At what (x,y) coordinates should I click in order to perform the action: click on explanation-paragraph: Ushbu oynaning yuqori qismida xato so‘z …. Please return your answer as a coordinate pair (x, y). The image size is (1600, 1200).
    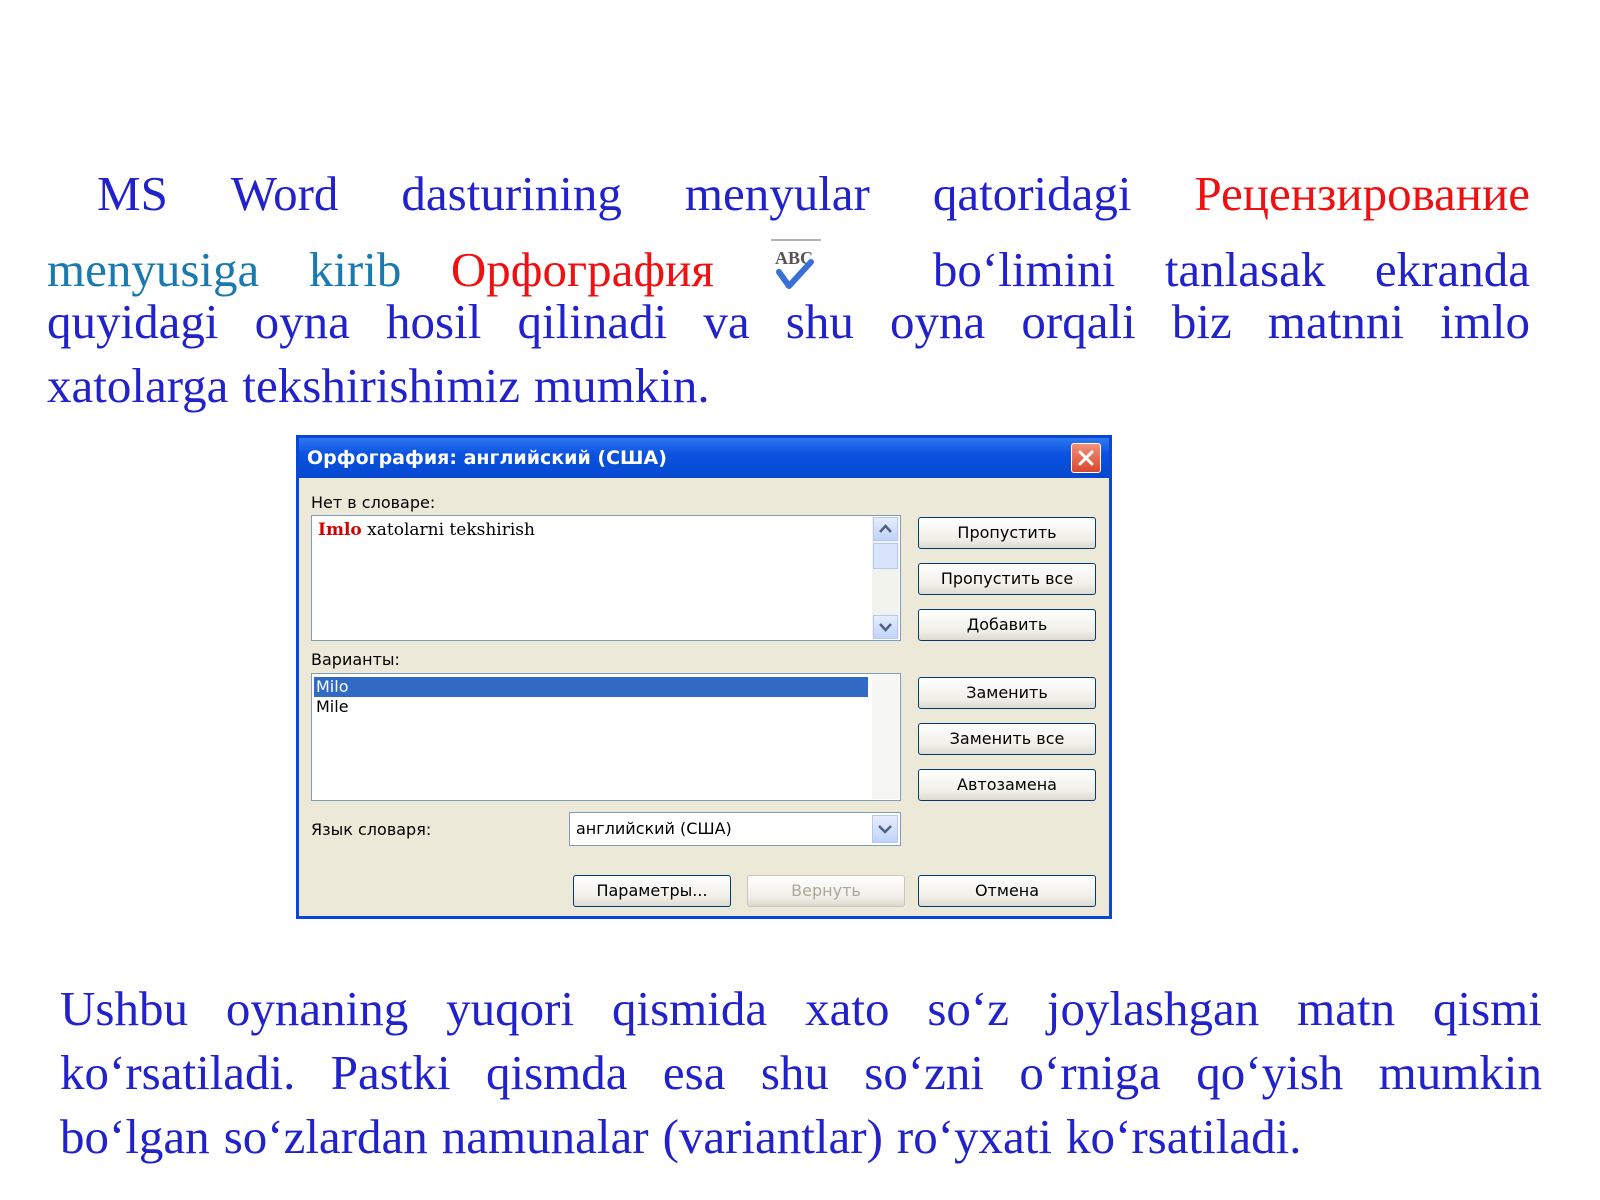
    Looking at the image, I should click on (801, 1073).